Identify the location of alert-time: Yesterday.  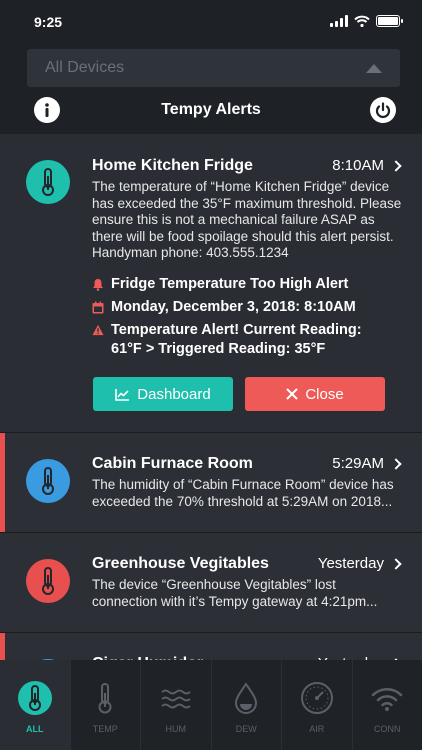
(359, 563).